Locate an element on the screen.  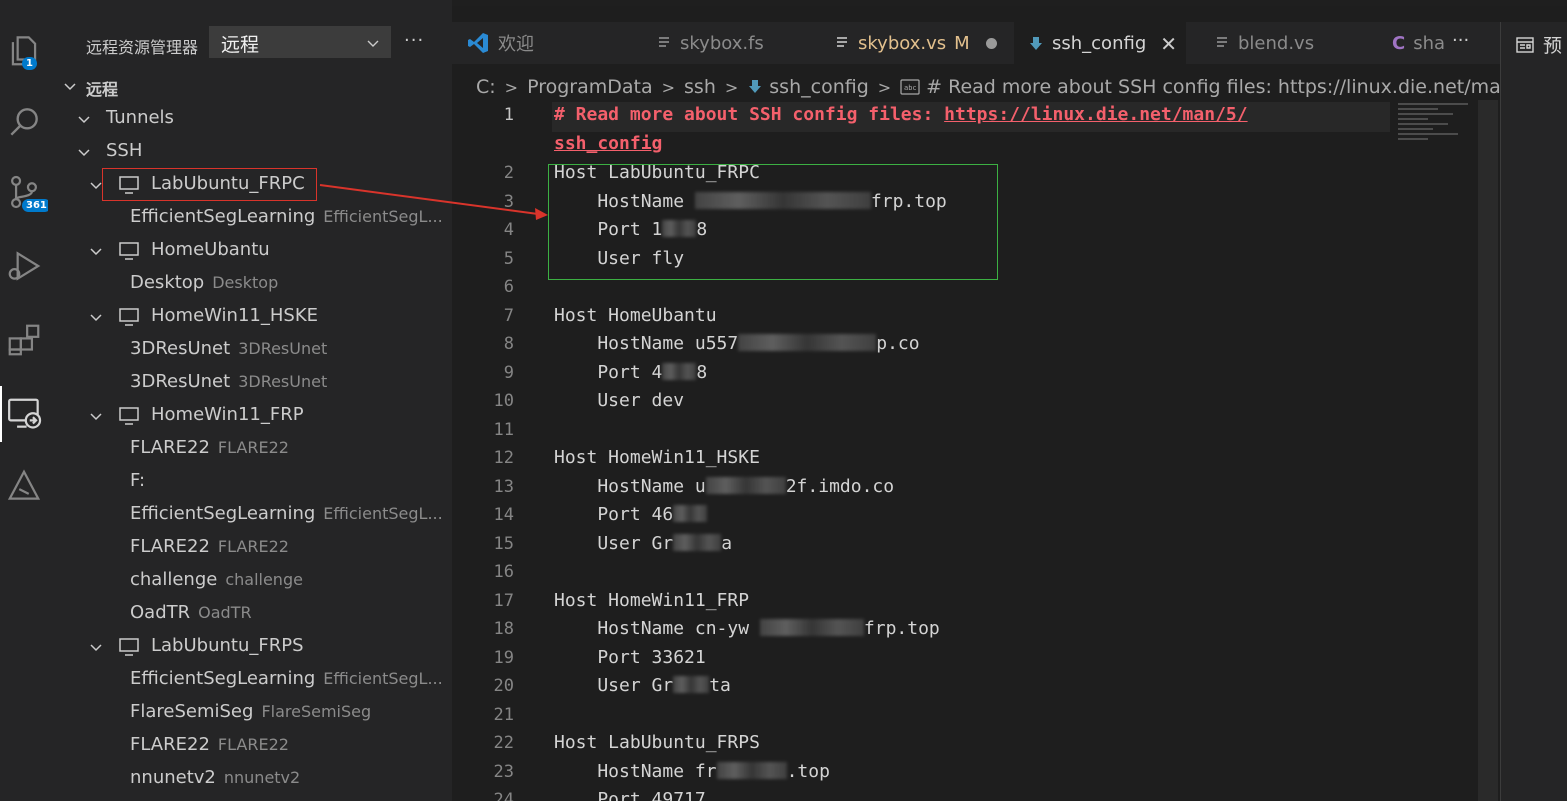
svg-text: abc is located at coordinates (910, 88).